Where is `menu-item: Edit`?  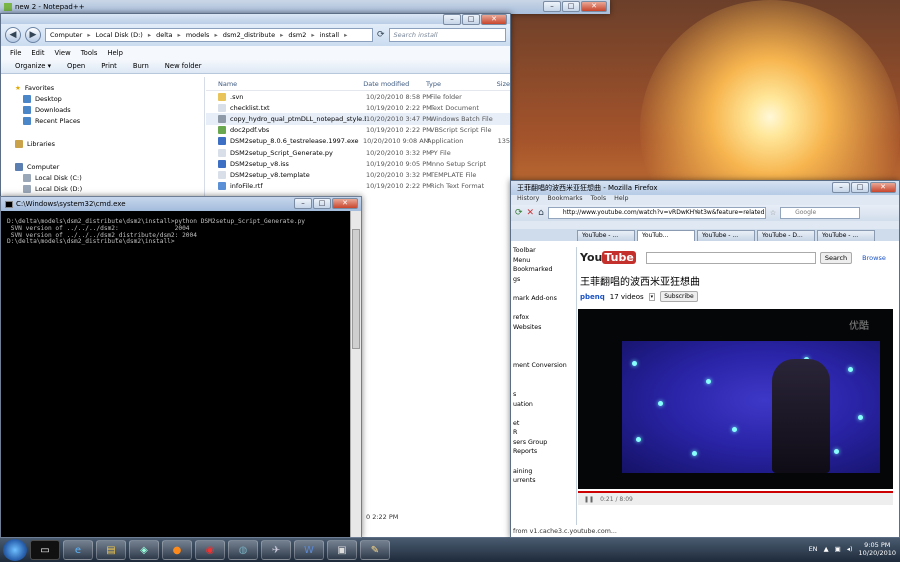 menu-item: Edit is located at coordinates (37, 53).